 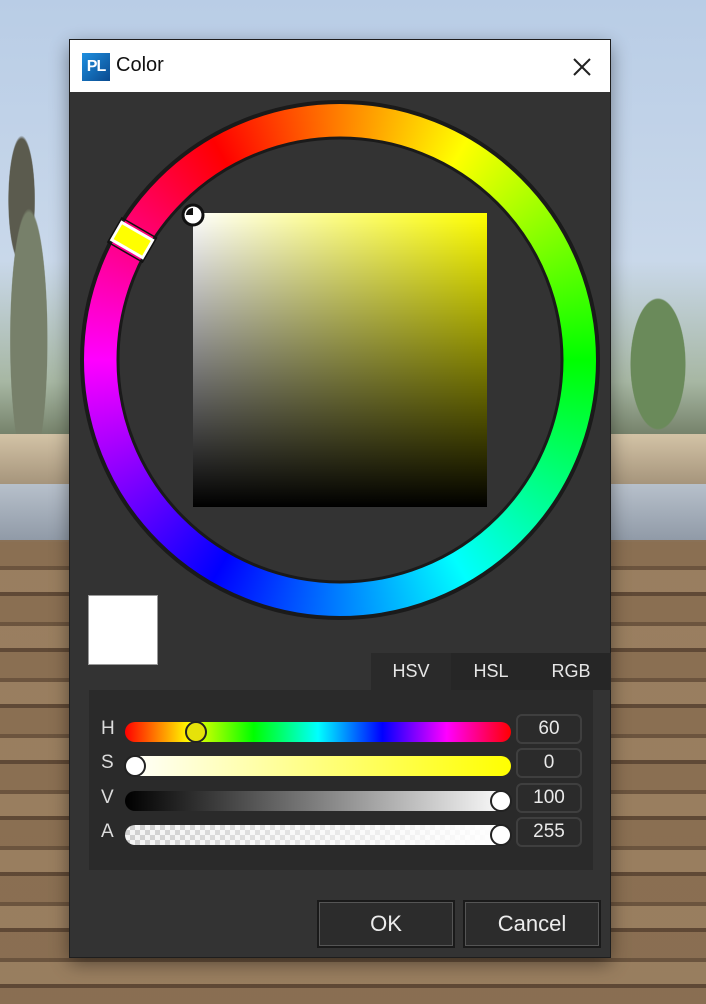 What do you see at coordinates (501, 835) in the screenshot?
I see `alpha-slider-thumb` at bounding box center [501, 835].